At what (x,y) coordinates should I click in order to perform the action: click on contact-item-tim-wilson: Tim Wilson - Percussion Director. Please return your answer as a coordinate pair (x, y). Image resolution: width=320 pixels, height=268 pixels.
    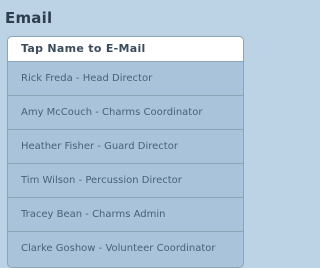
    Looking at the image, I should click on (125, 181).